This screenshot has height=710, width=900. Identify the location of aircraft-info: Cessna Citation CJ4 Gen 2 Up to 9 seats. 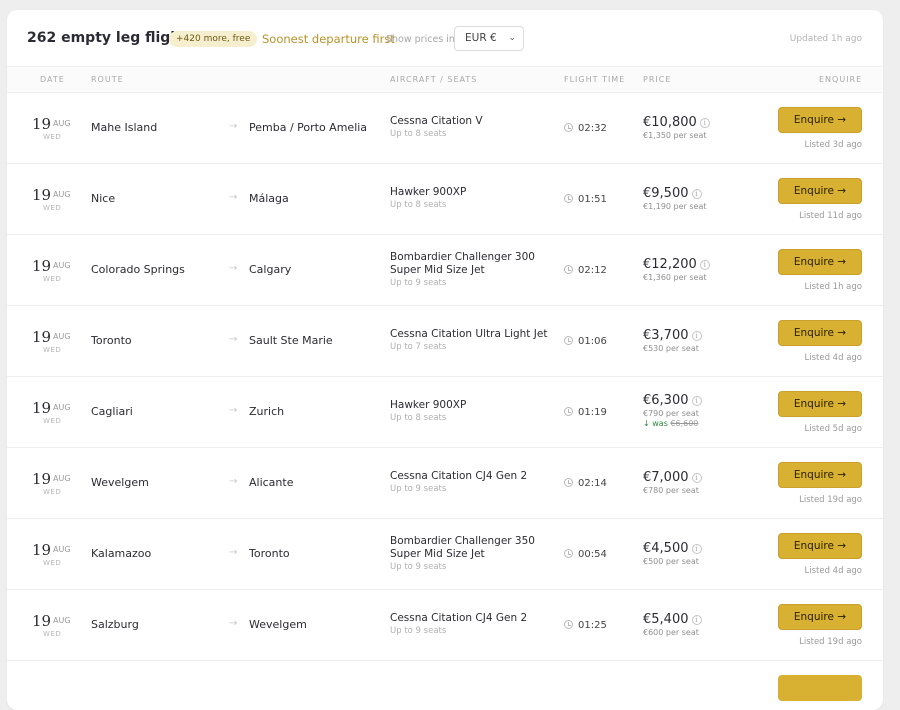
(472, 624).